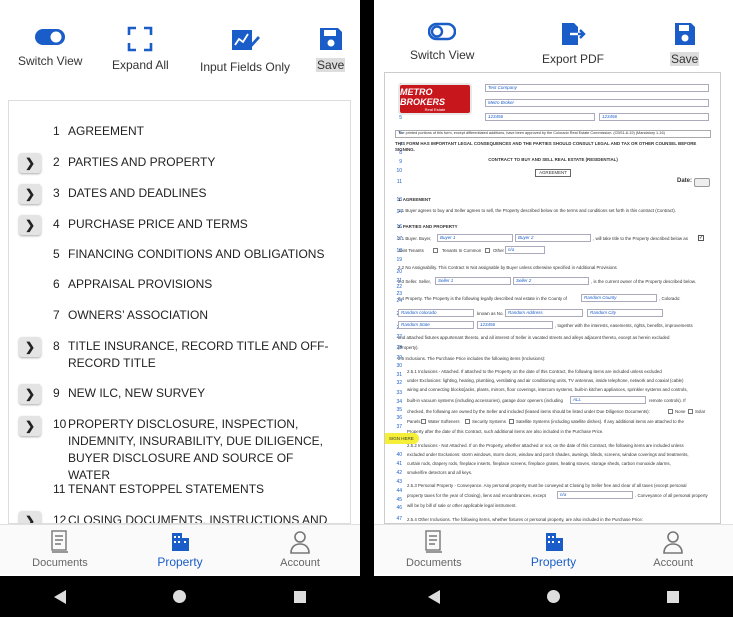 The width and height of the screenshot is (733, 617). I want to click on title-checkbox: ✓, so click(701, 238).